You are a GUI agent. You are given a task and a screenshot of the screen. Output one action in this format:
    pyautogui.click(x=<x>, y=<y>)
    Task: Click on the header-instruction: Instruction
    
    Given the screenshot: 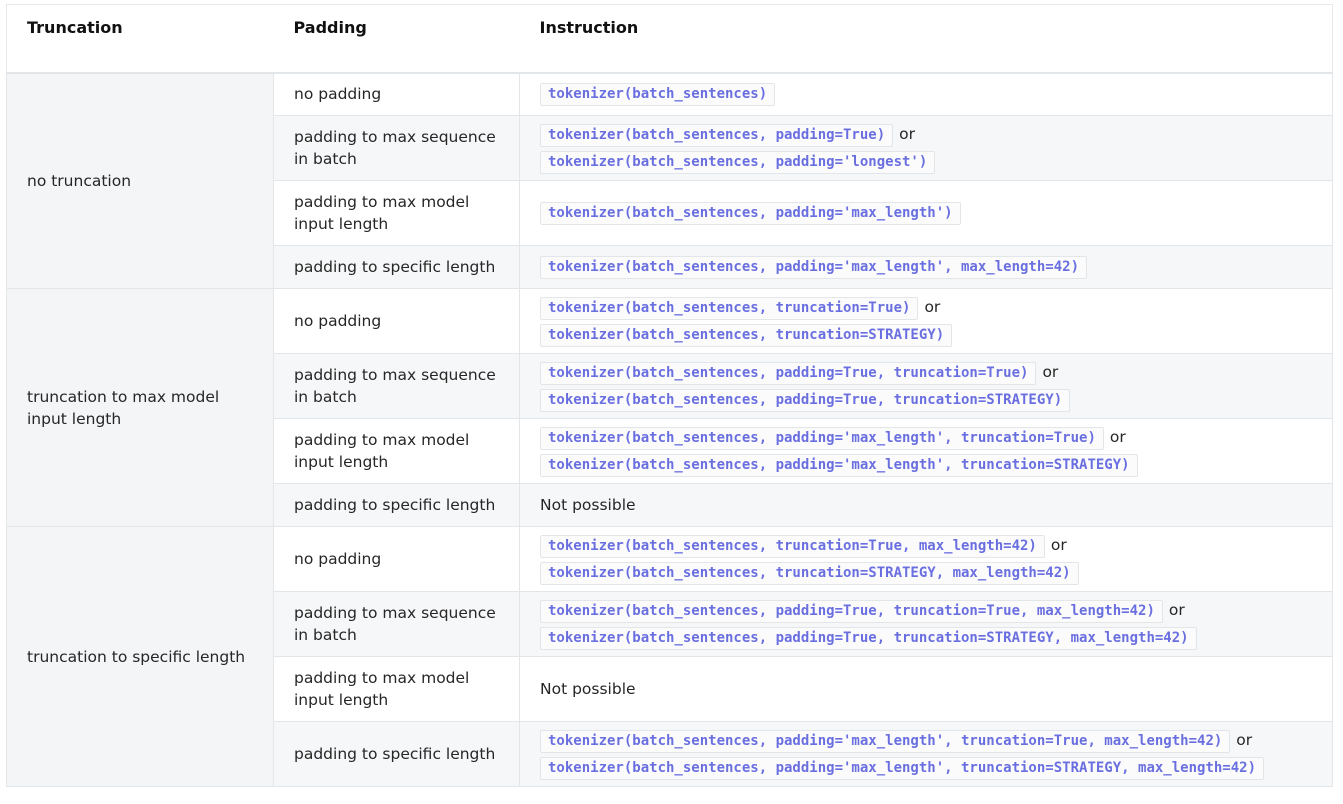 What is the action you would take?
    pyautogui.click(x=926, y=39)
    